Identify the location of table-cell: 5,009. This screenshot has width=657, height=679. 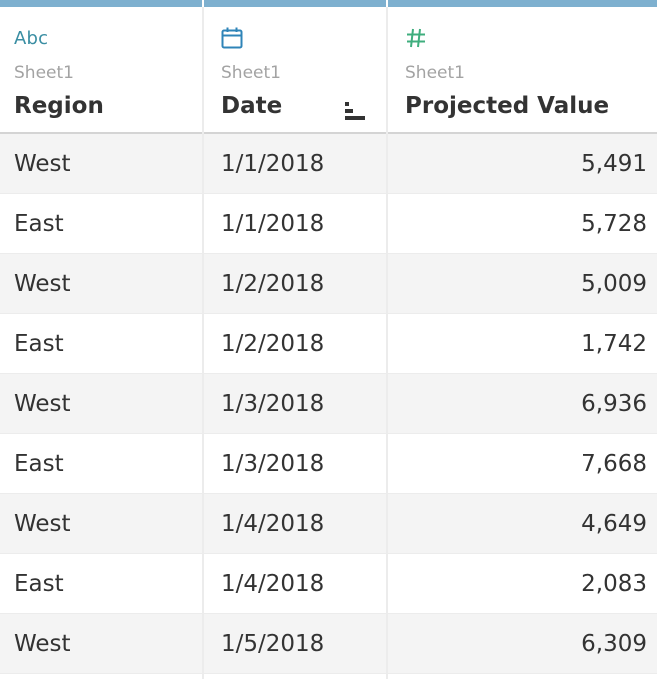
(522, 284).